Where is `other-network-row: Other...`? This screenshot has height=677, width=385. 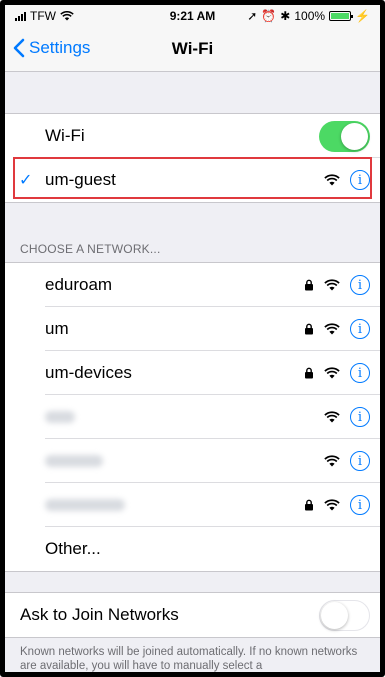 other-network-row: Other... is located at coordinates (192, 549).